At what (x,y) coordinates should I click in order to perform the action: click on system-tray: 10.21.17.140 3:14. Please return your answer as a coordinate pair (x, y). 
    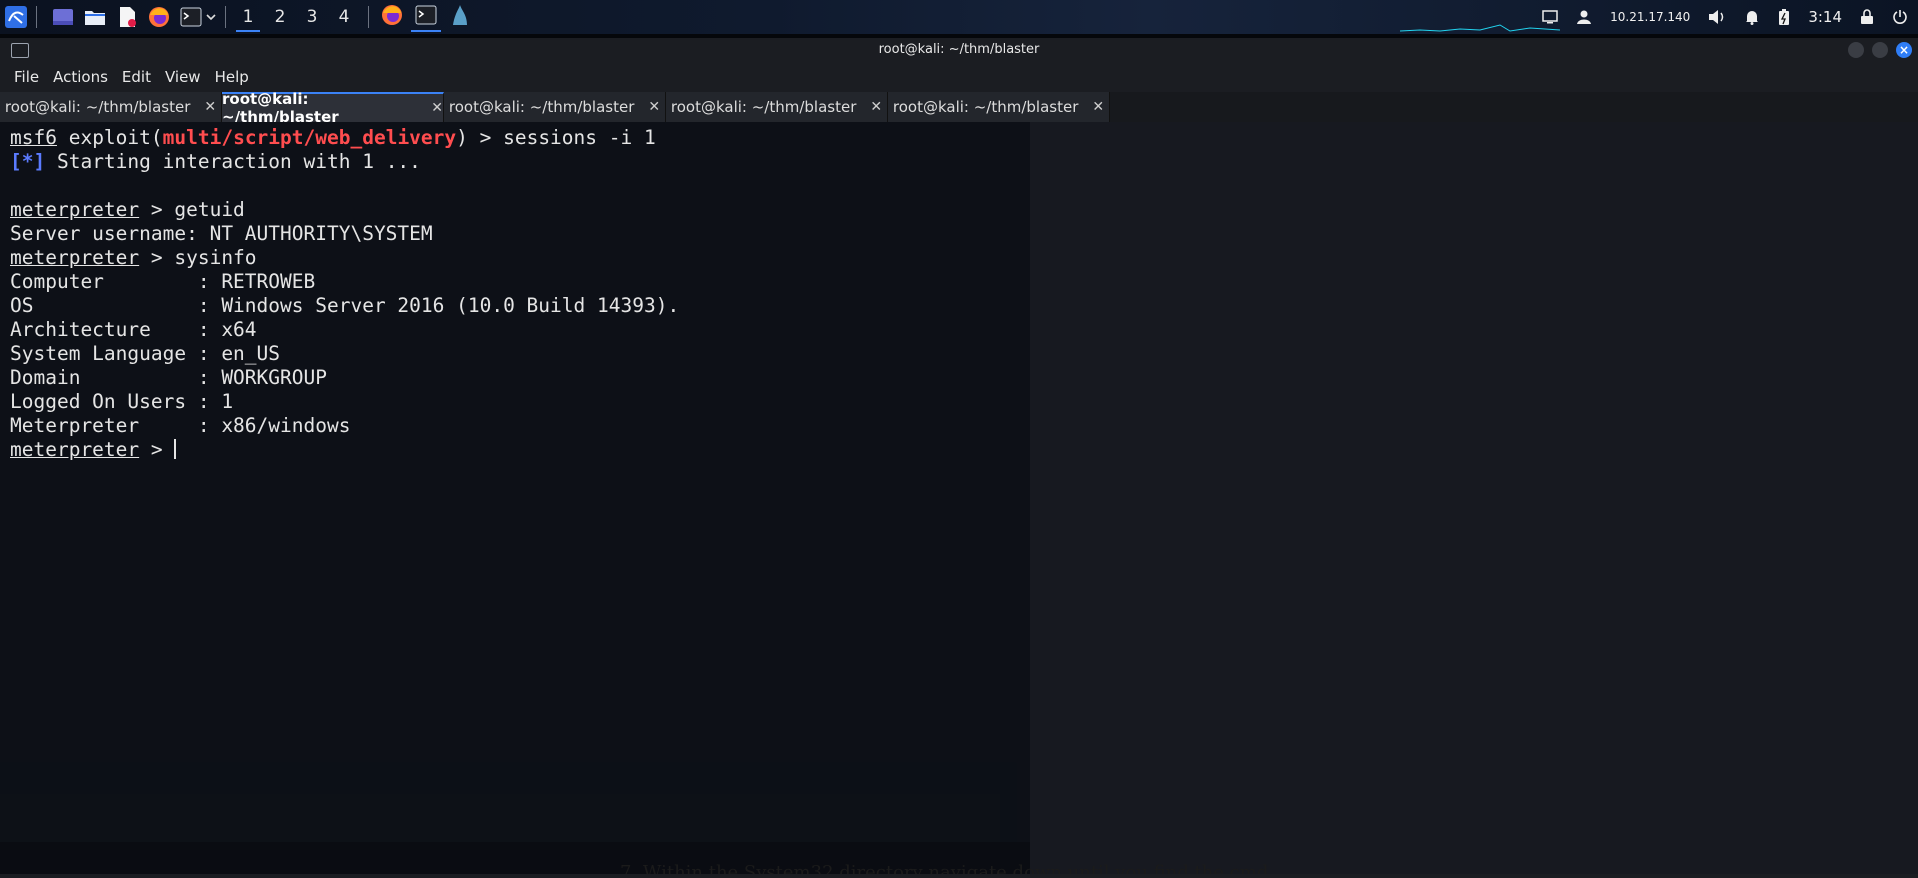
    Looking at the image, I should click on (1725, 17).